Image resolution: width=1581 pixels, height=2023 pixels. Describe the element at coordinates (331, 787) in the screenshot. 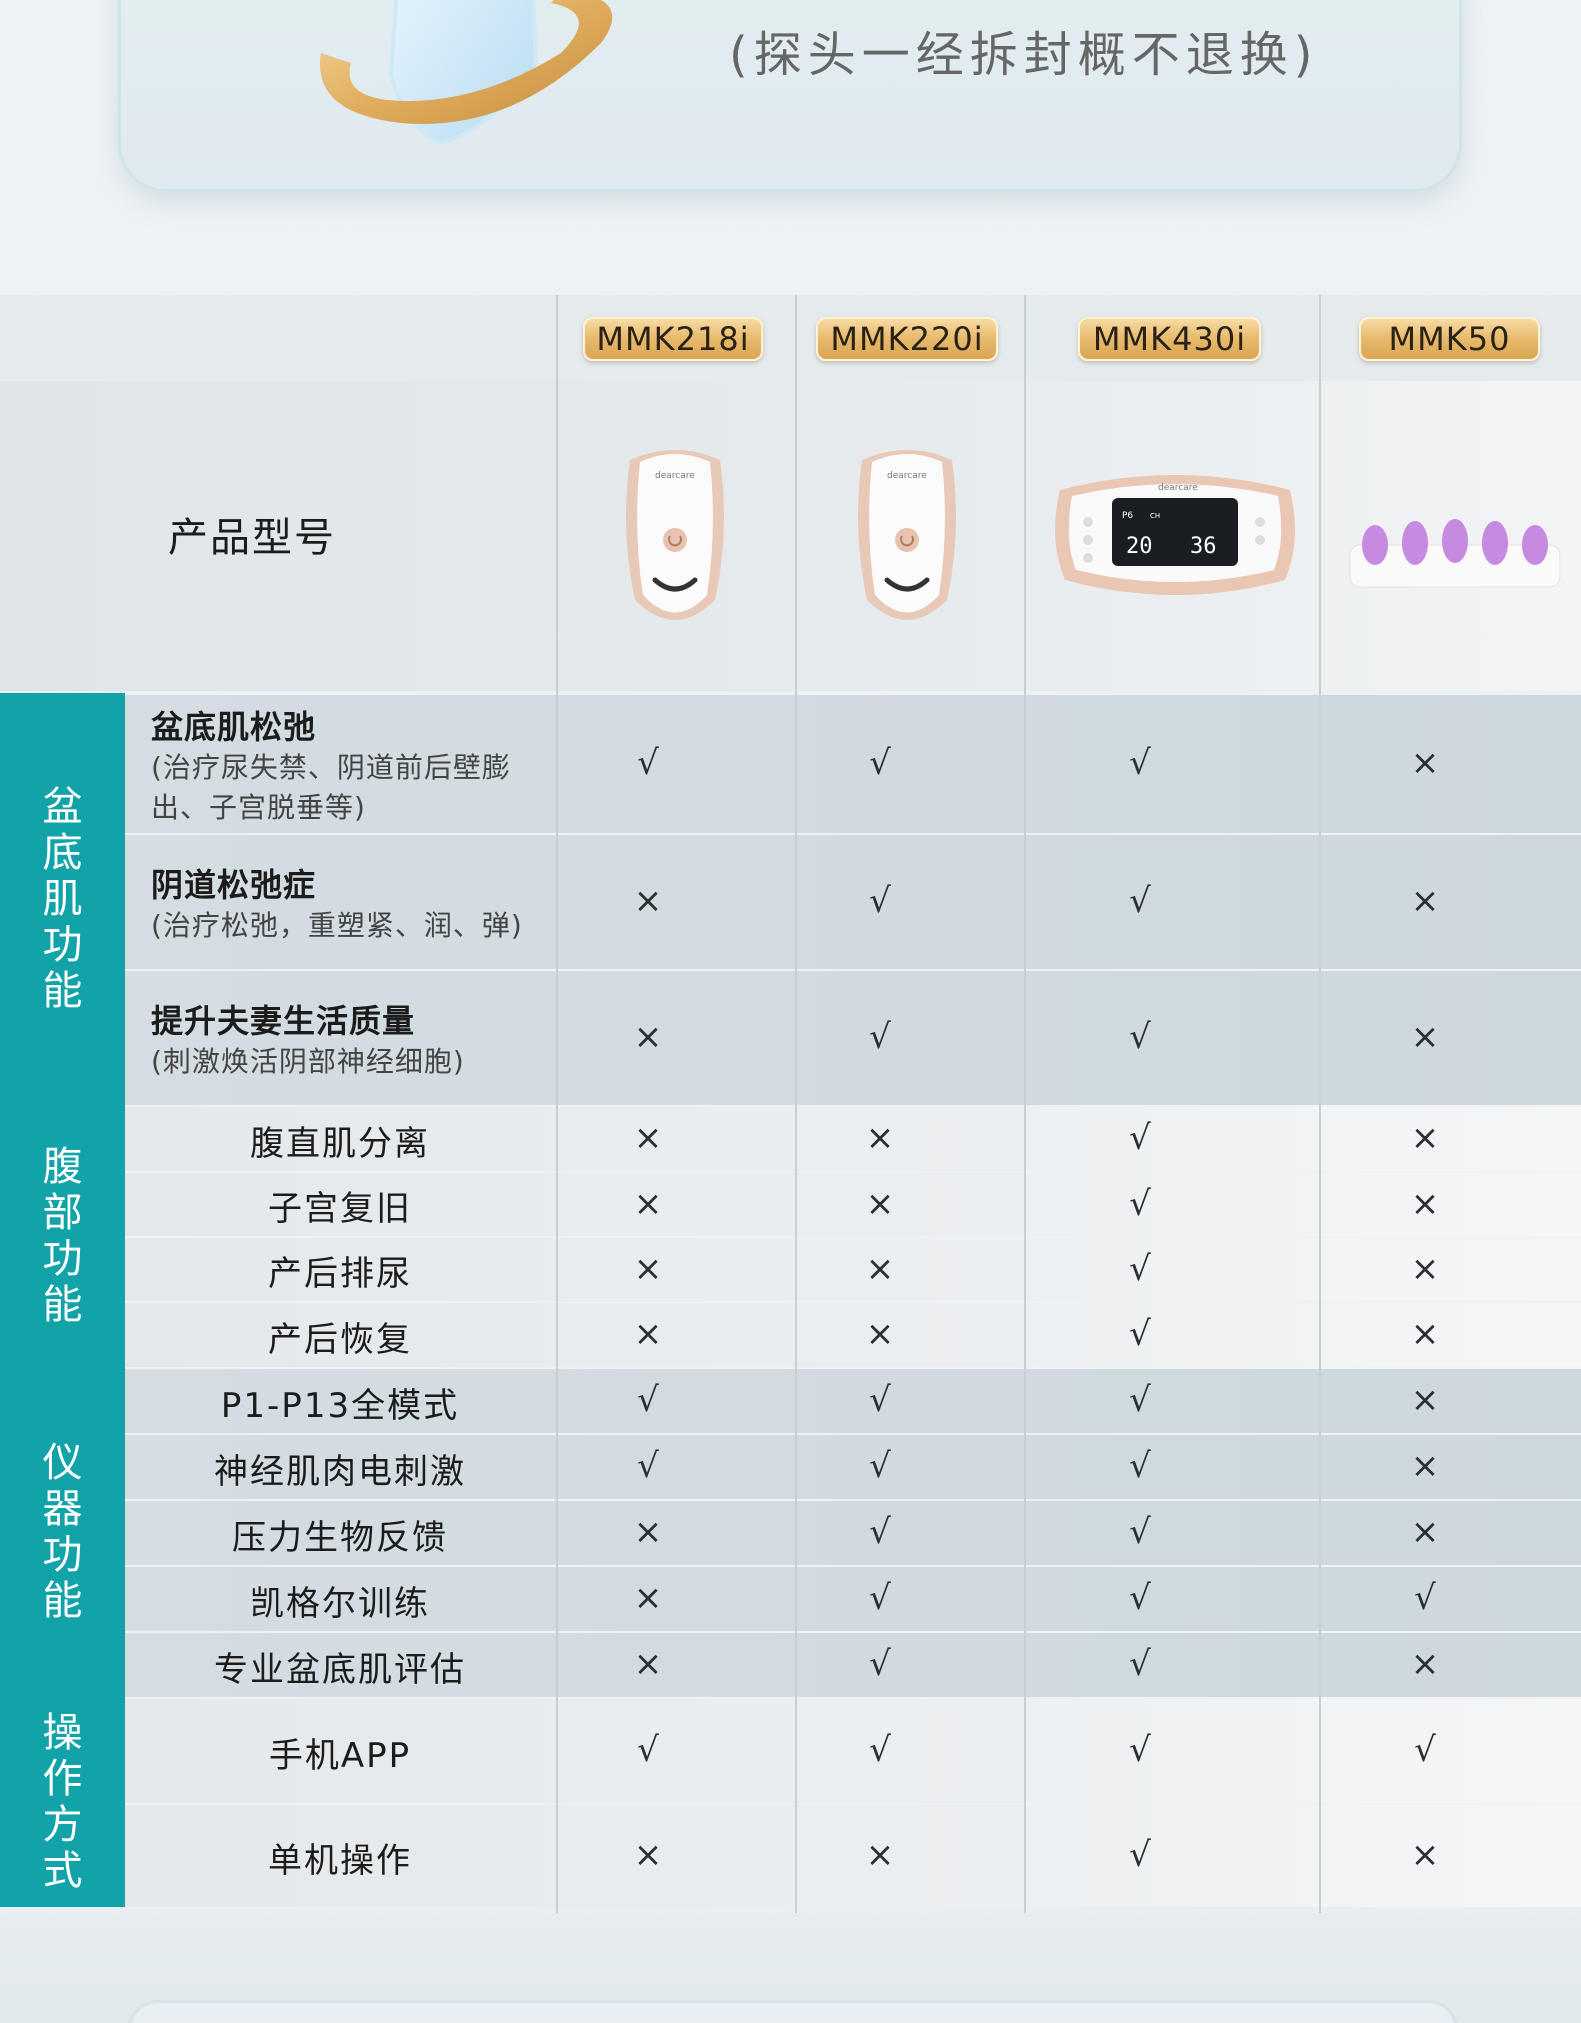

I see `feature-description: (治疗尿失禁、阴道前后壁膨出、子宫脱垂等)` at that location.